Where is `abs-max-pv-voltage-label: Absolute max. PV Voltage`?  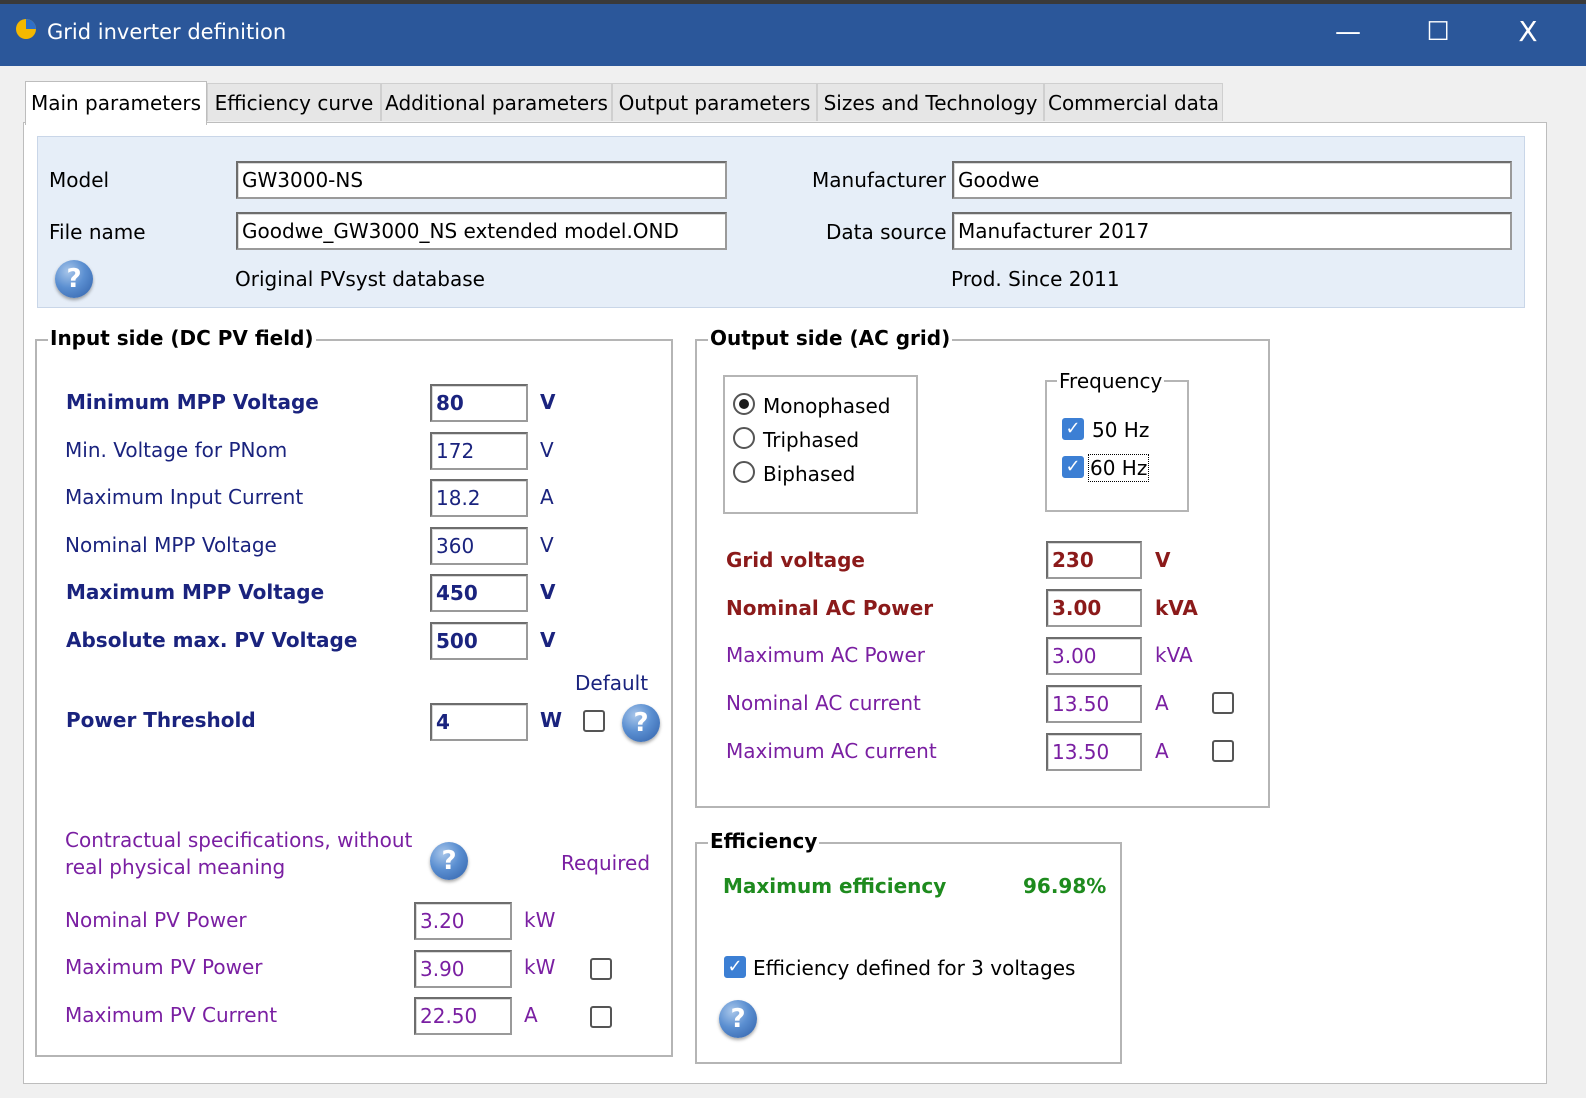
abs-max-pv-voltage-label: Absolute max. PV Voltage is located at coordinates (212, 640).